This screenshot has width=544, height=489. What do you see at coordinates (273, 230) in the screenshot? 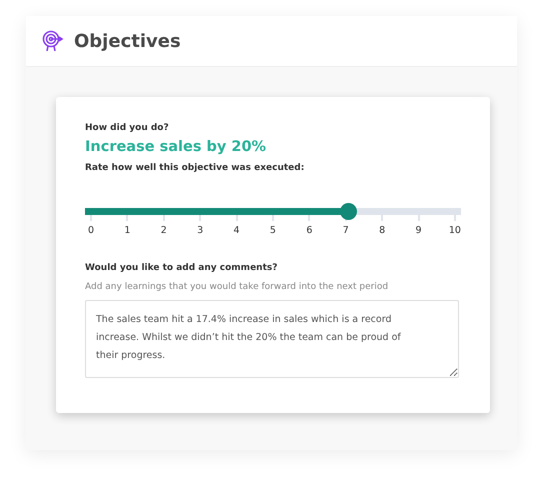
I see `tick-label: 5` at bounding box center [273, 230].